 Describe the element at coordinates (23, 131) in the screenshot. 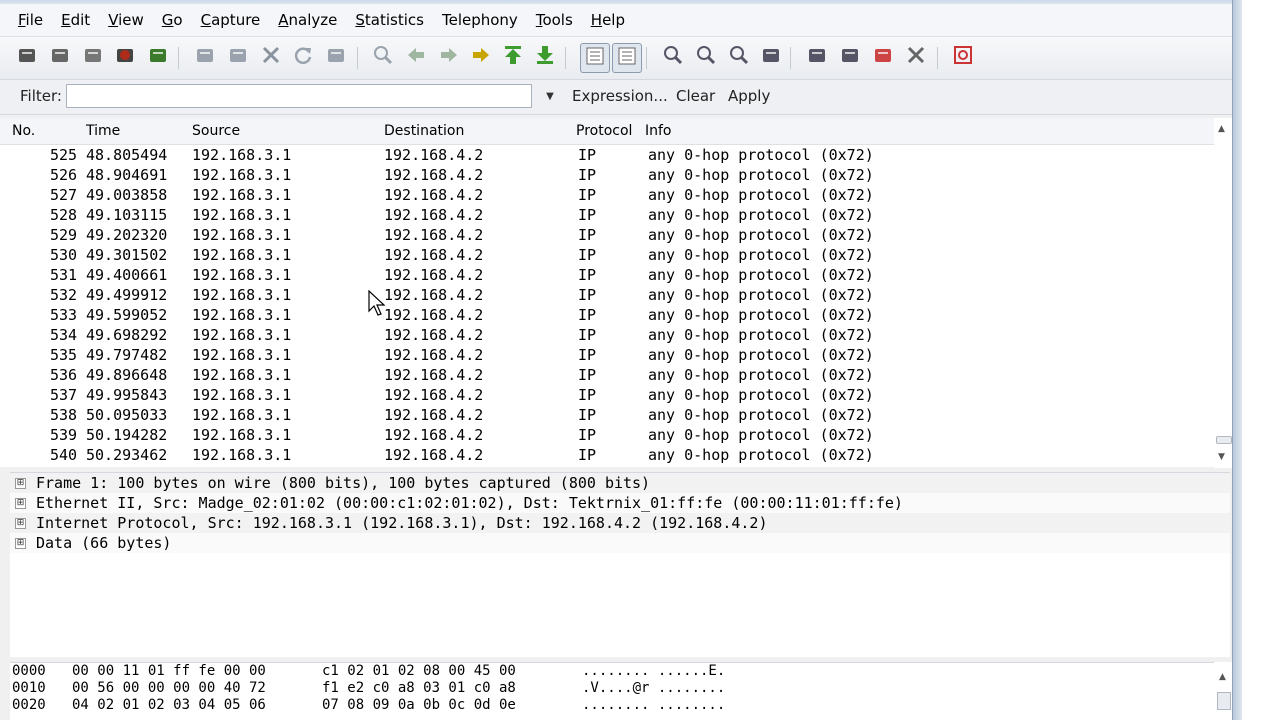

I see `column-header-no: No.` at that location.